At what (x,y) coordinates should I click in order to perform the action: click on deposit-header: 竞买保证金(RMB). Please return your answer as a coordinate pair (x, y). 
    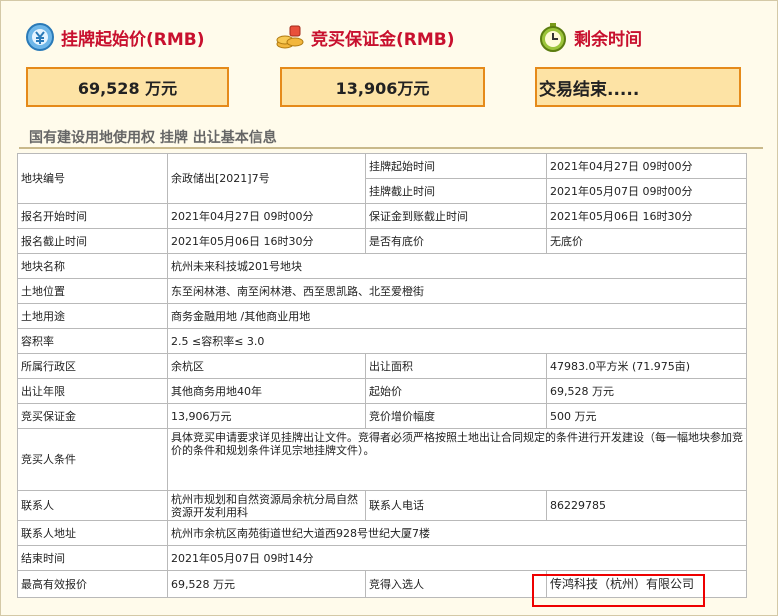
    Looking at the image, I should click on (365, 37).